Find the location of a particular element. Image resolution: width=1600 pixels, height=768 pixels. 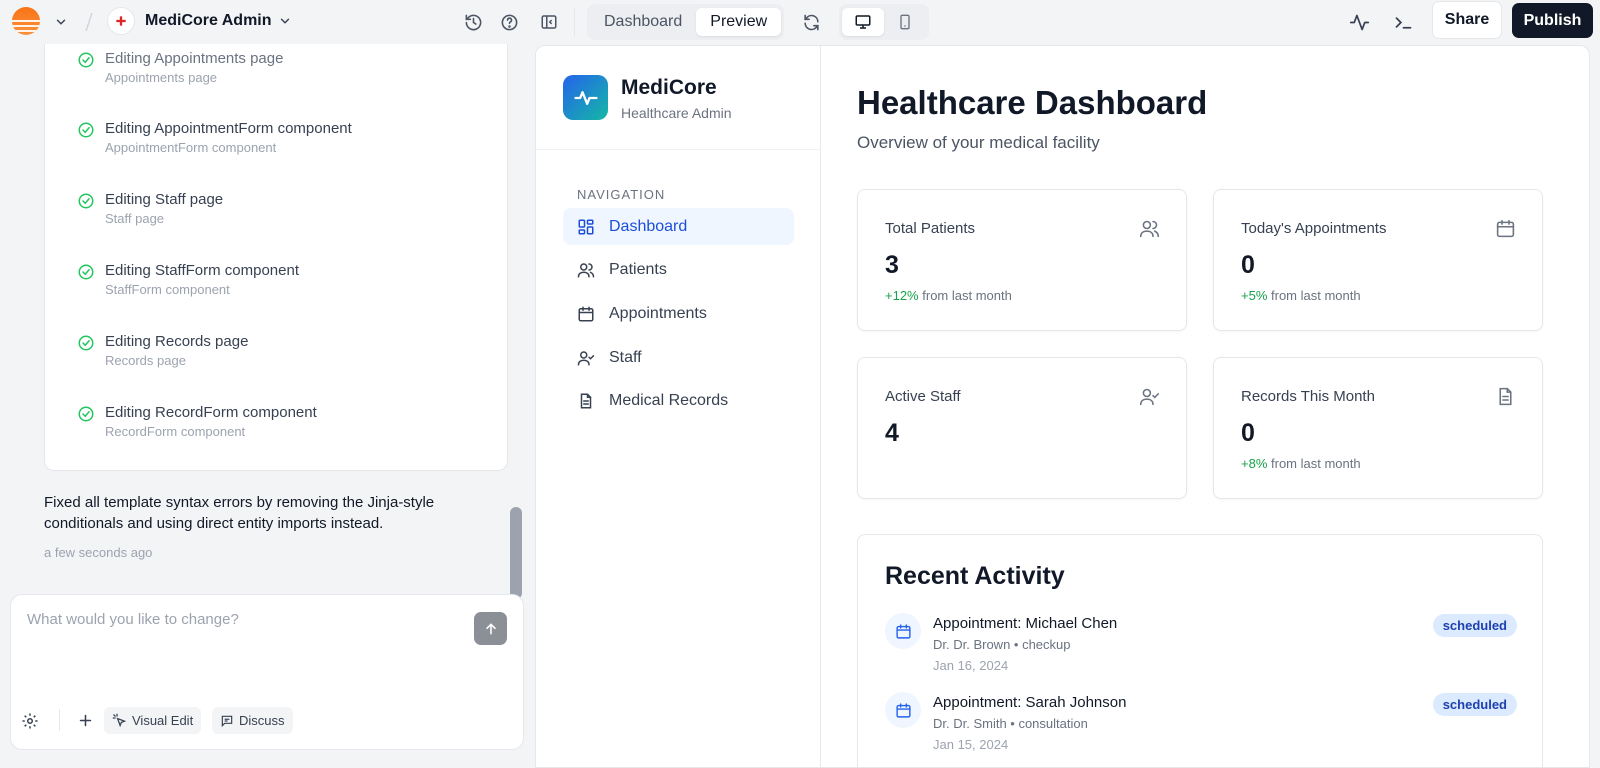

view-tabs: Dashboard Preview is located at coordinates (686, 22).